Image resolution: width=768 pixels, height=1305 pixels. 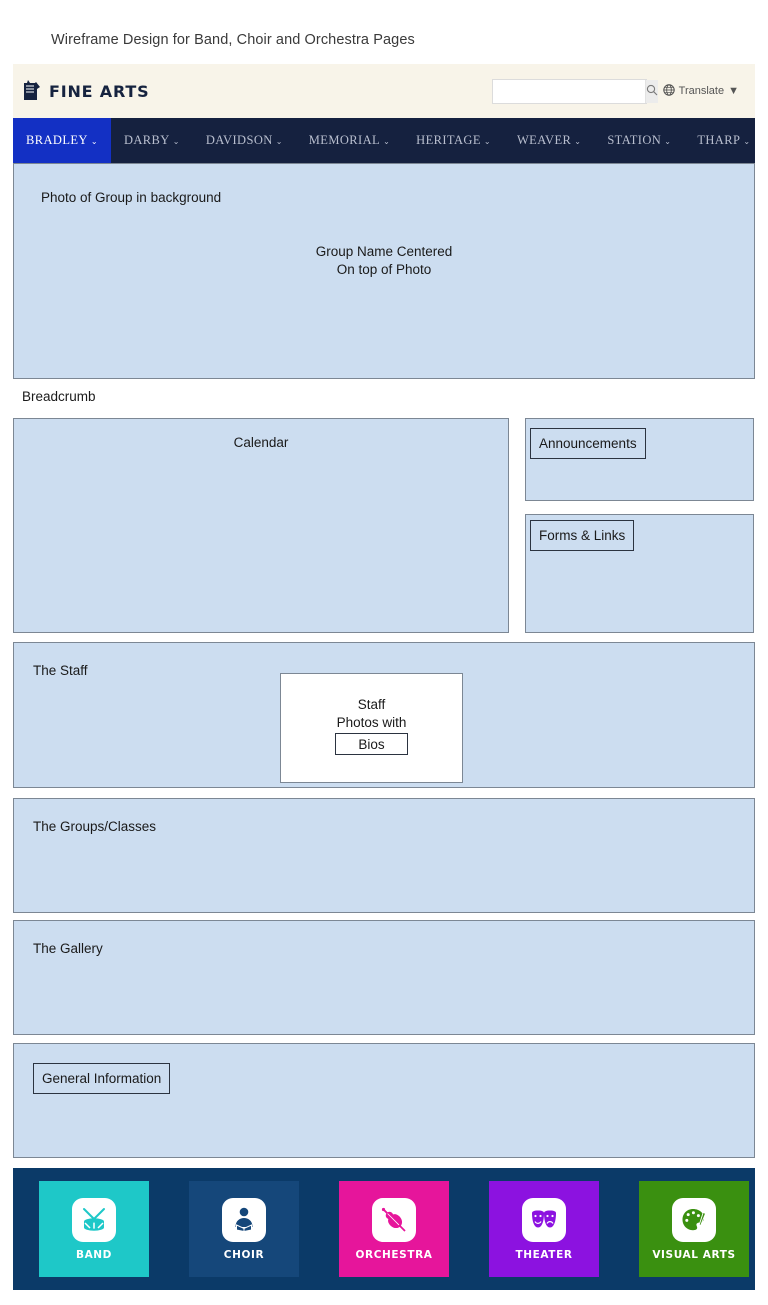 I want to click on footer-tile-theater: THEATER, so click(x=544, y=1229).